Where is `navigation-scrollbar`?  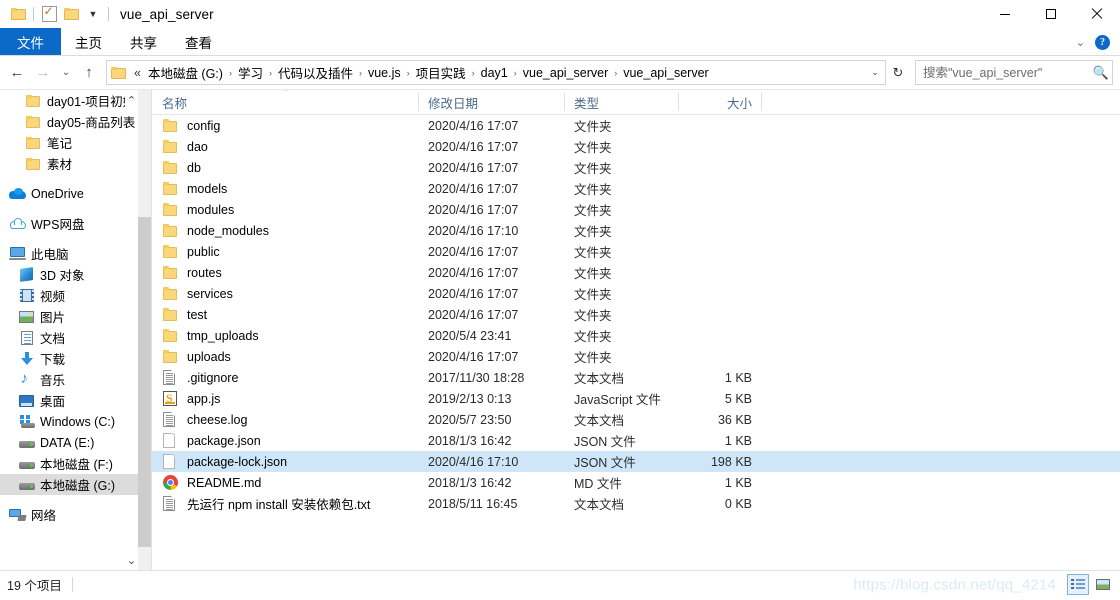
navigation-scrollbar is located at coordinates (144, 330).